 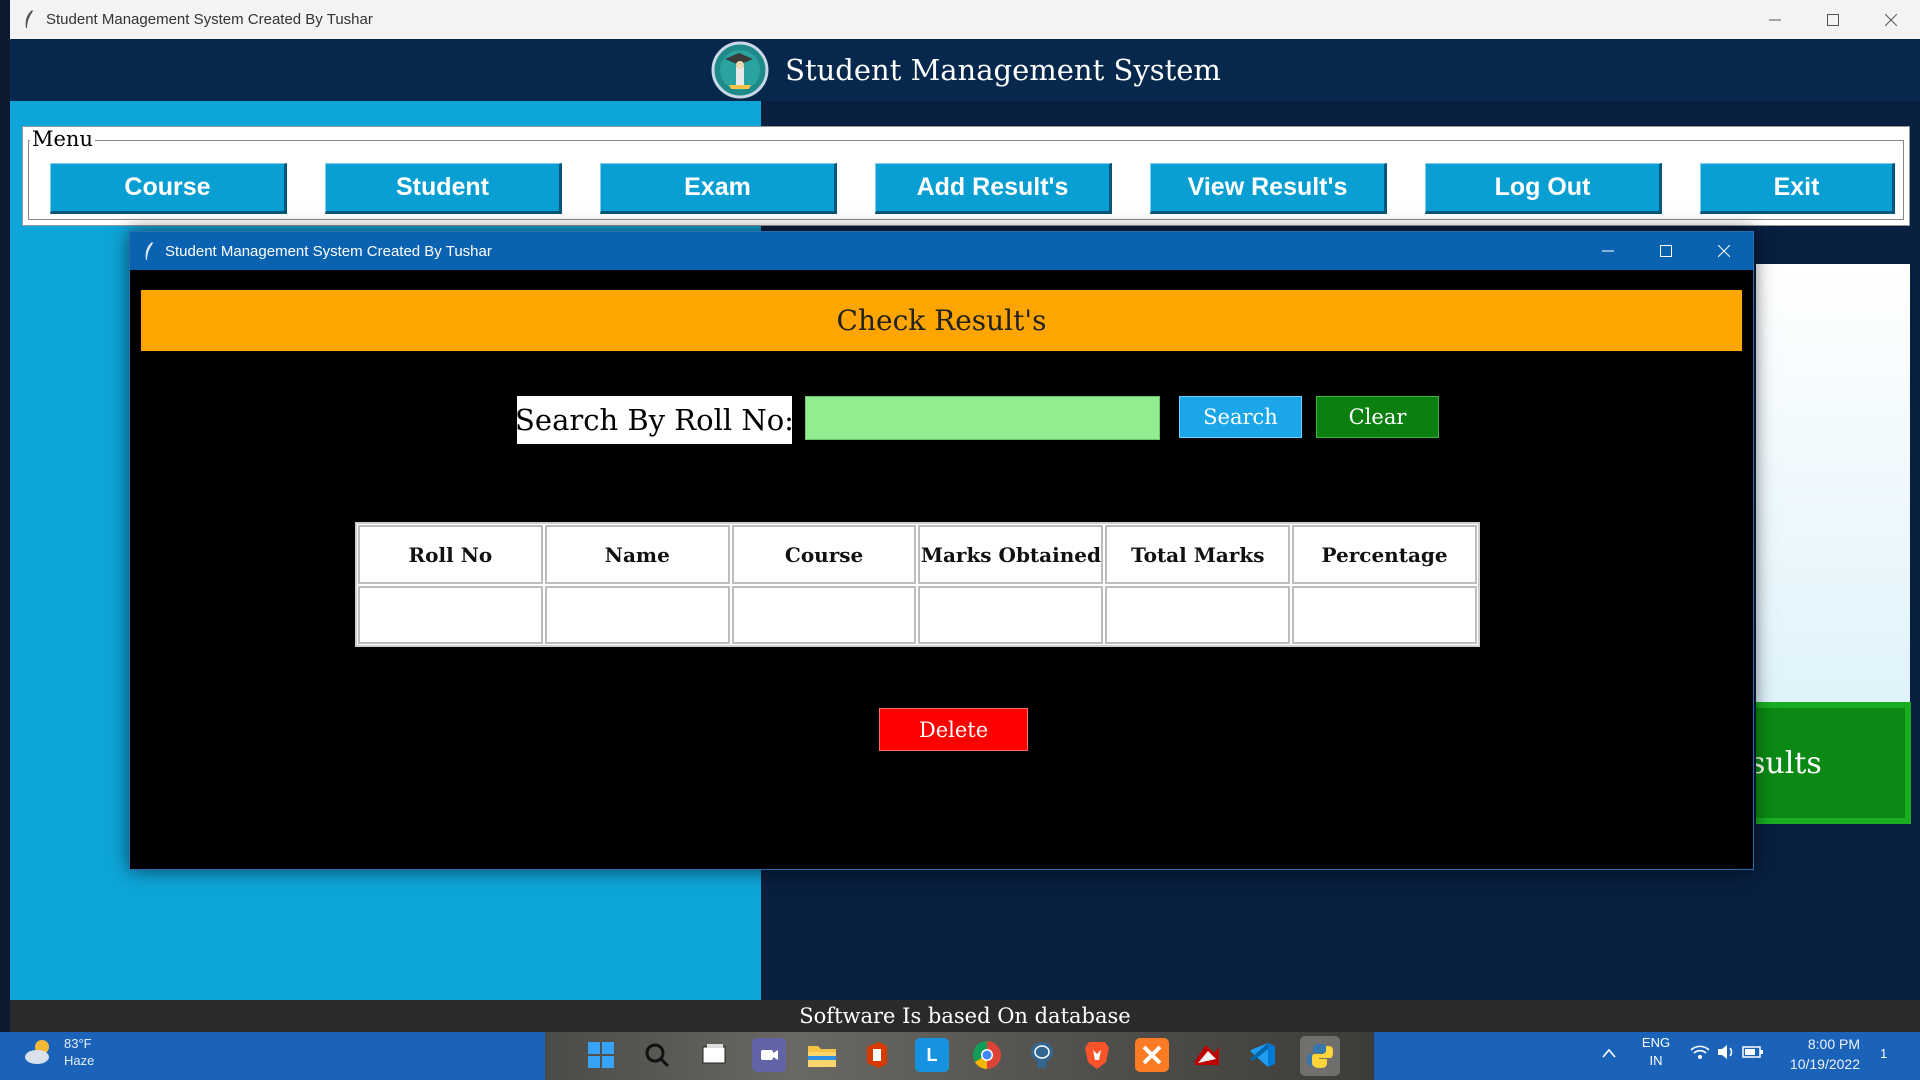 What do you see at coordinates (1726, 1052) in the screenshot?
I see `volume-icon` at bounding box center [1726, 1052].